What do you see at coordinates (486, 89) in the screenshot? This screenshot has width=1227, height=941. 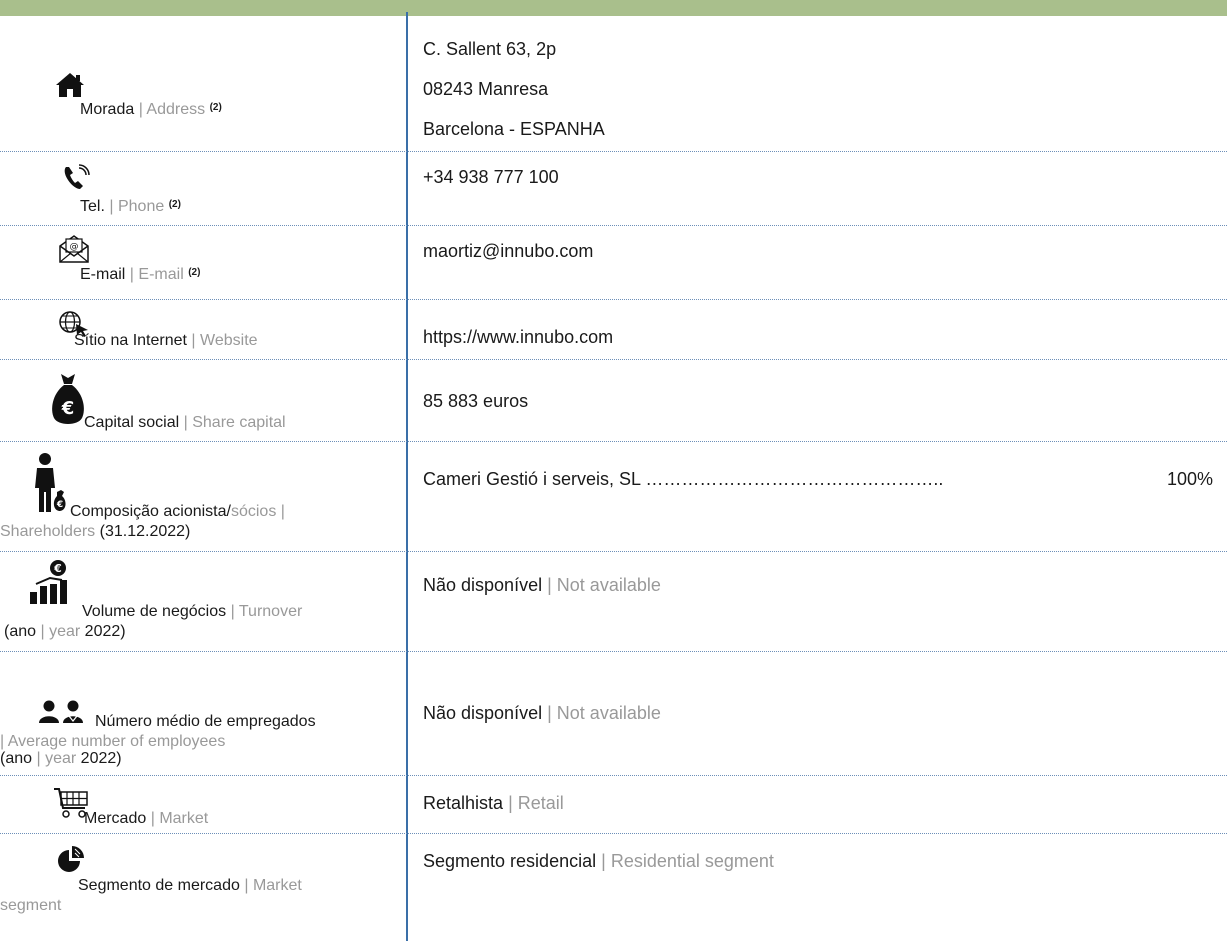 I see `address-line: 08243 Manresa` at bounding box center [486, 89].